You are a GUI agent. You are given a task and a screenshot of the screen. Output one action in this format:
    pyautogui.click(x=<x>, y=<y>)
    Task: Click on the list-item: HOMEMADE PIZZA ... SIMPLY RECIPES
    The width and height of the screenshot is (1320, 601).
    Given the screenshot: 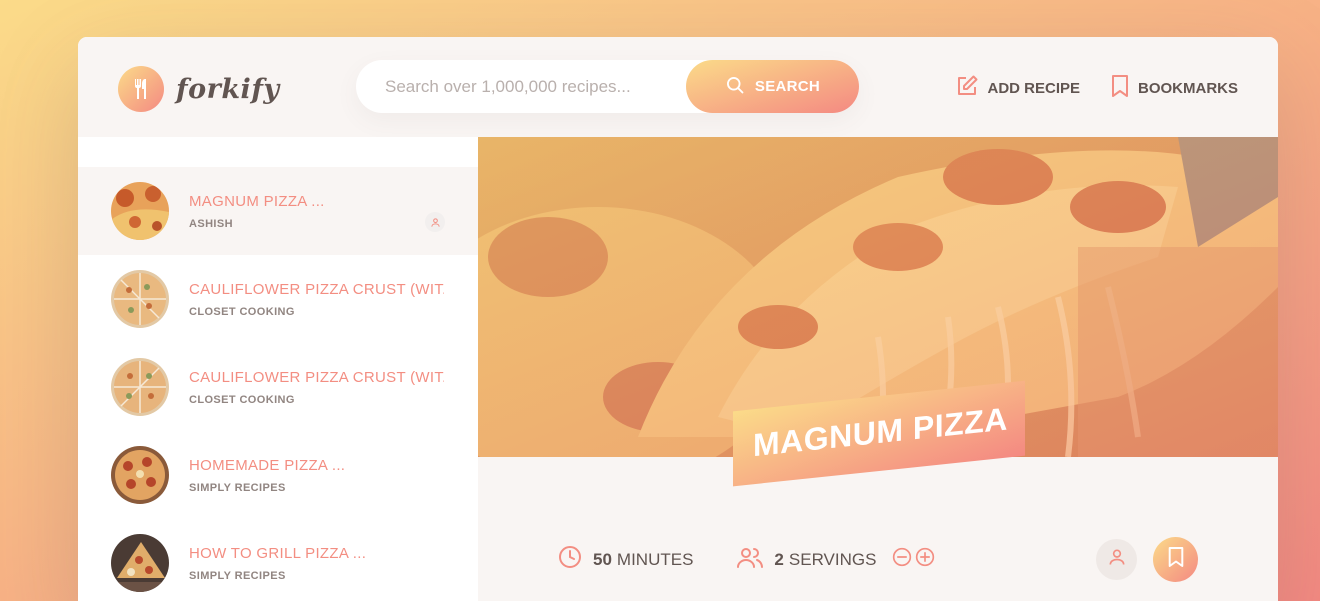 What is the action you would take?
    pyautogui.click(x=278, y=475)
    